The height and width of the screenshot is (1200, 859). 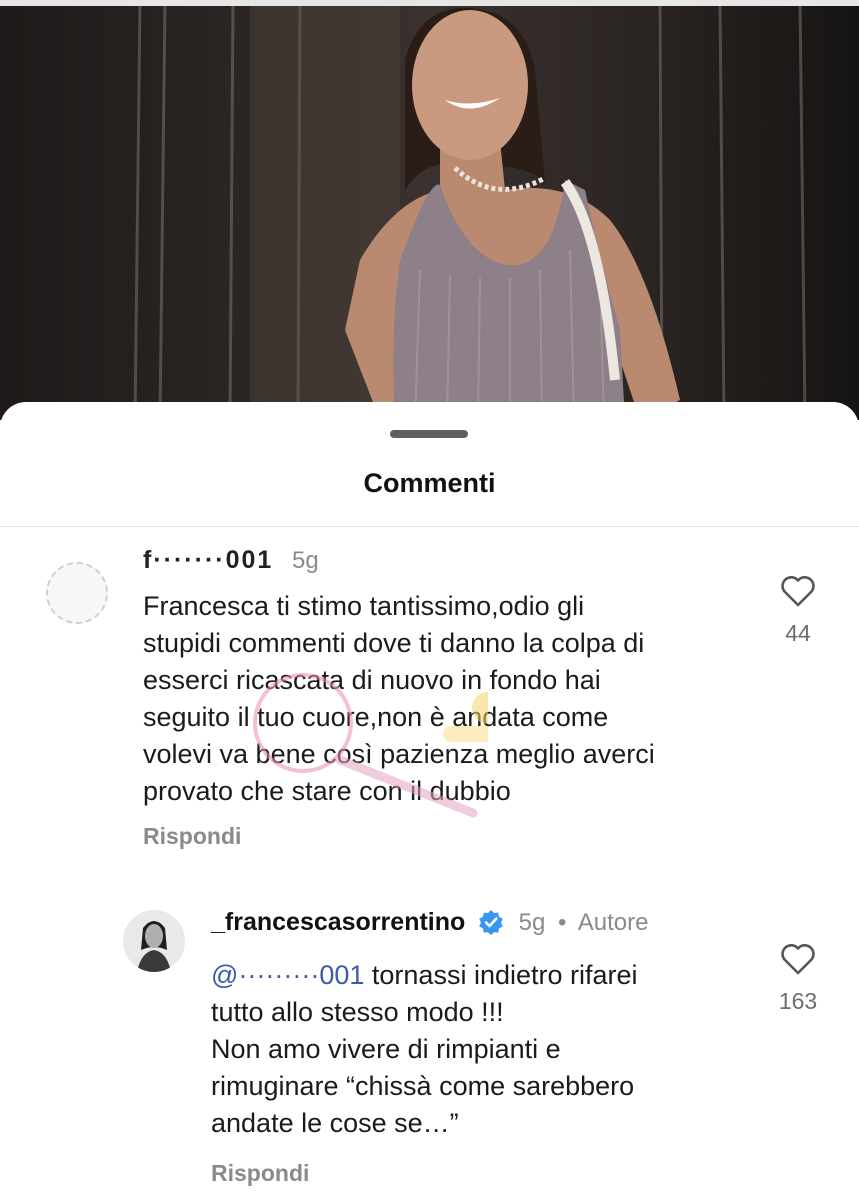 I want to click on reply-first-line: @·········001 tornassi indietro rifarei, so click(x=424, y=975).